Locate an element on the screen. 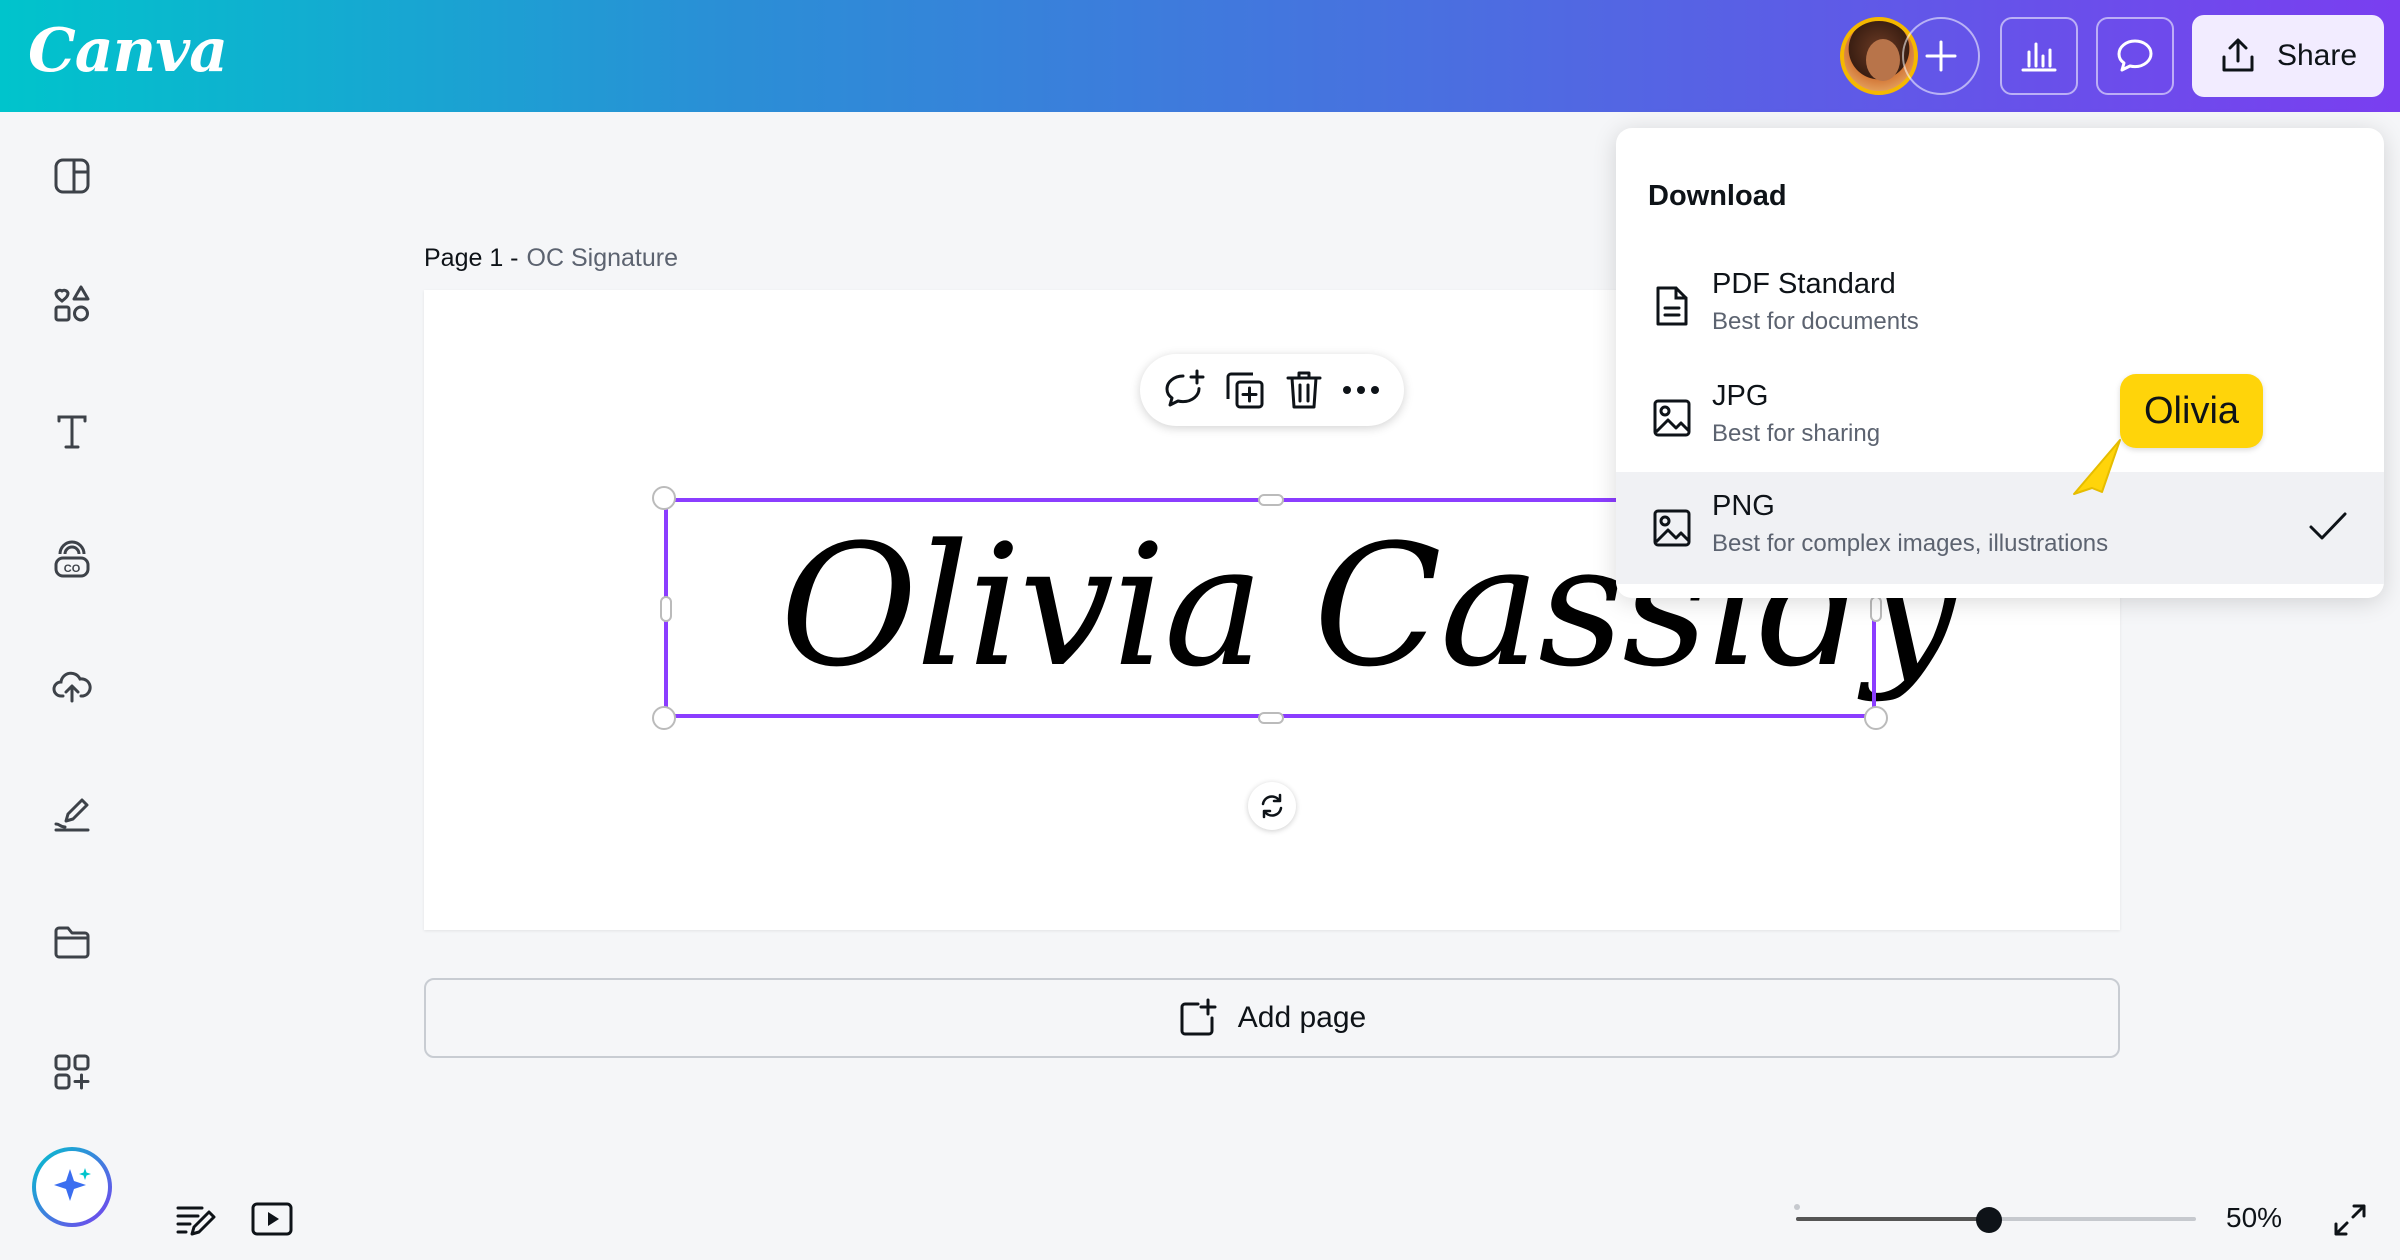 Image resolution: width=2400 pixels, height=1260 pixels. more-options-icon is located at coordinates (1361, 390).